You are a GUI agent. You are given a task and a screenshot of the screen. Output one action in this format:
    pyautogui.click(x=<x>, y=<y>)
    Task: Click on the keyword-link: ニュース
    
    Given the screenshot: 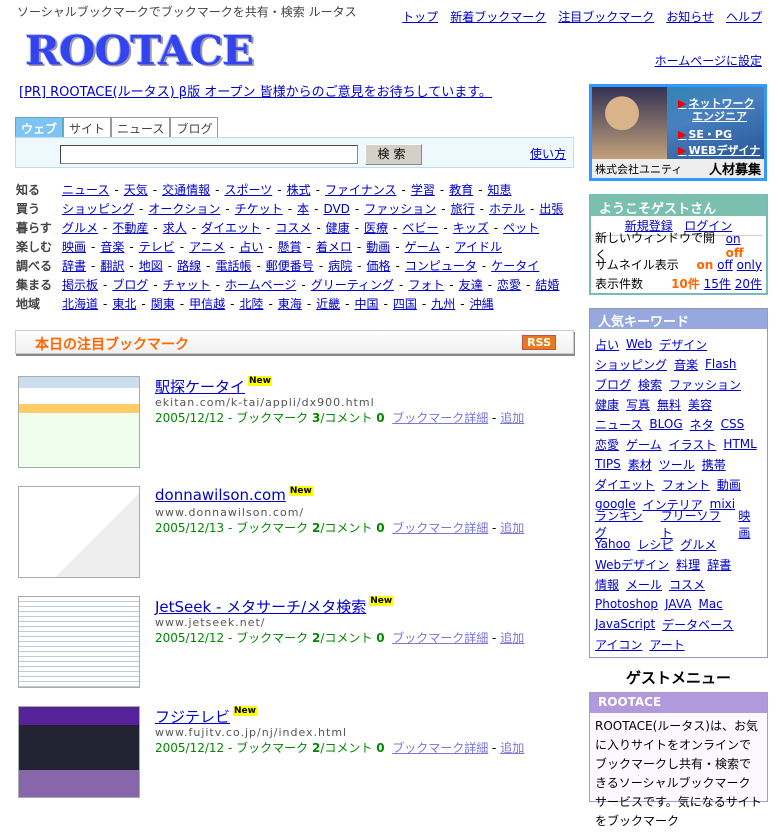 What is the action you would take?
    pyautogui.click(x=618, y=424)
    